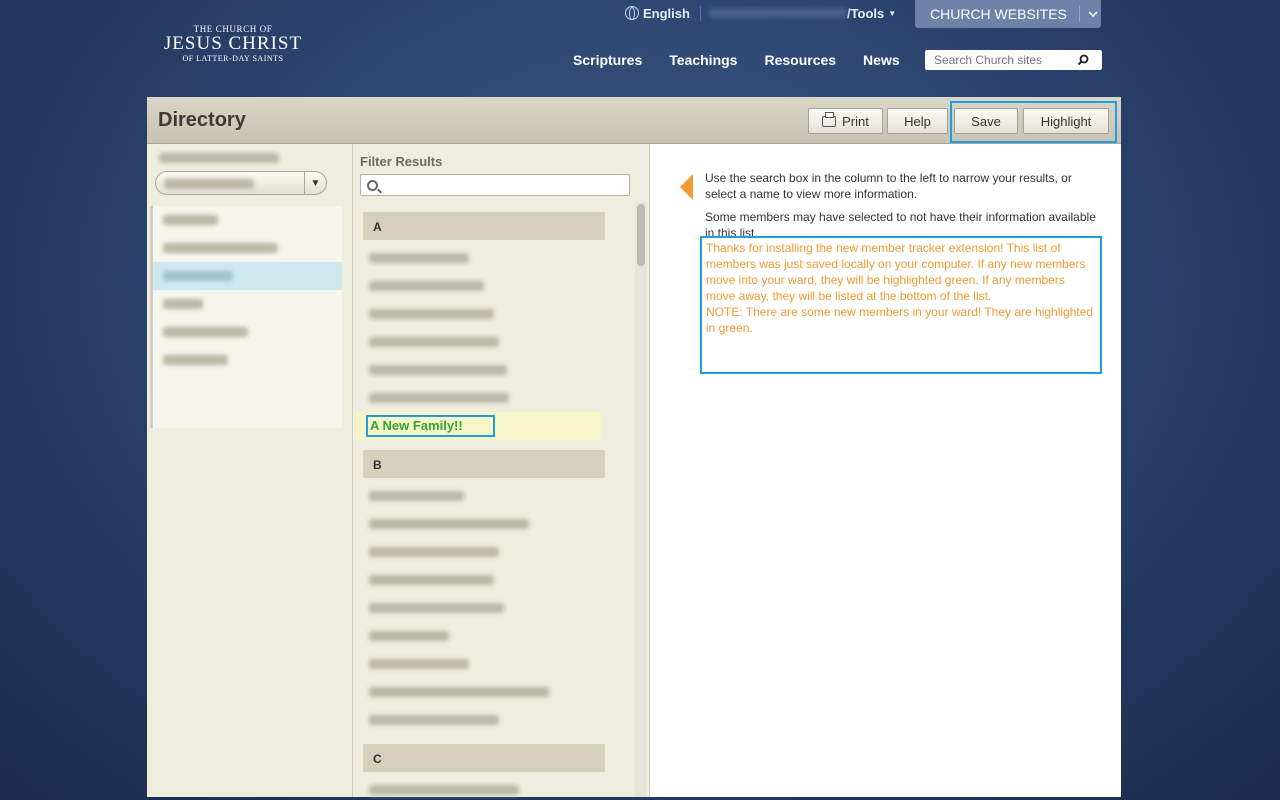 The height and width of the screenshot is (800, 1280). Describe the element at coordinates (250, 470) in the screenshot. I see `left-column: ▼` at that location.